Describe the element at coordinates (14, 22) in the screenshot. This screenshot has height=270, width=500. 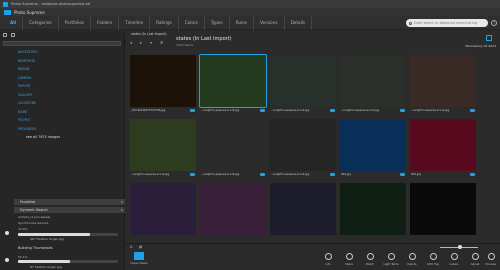
I see `tab-all: All` at that location.